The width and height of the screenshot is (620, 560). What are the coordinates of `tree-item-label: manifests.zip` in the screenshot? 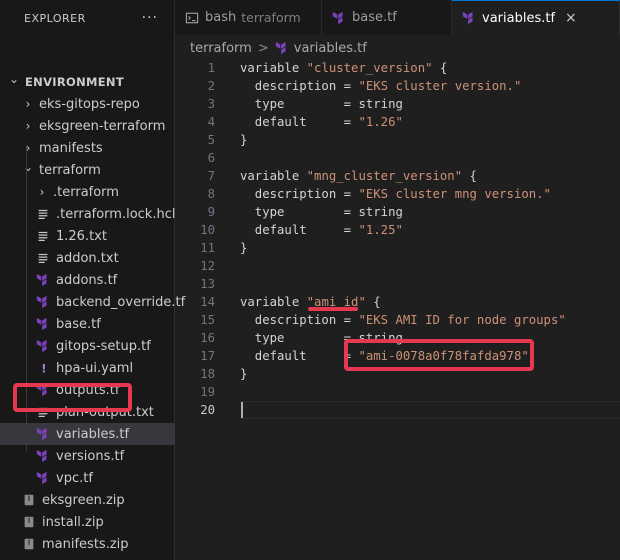 It's located at (85, 544).